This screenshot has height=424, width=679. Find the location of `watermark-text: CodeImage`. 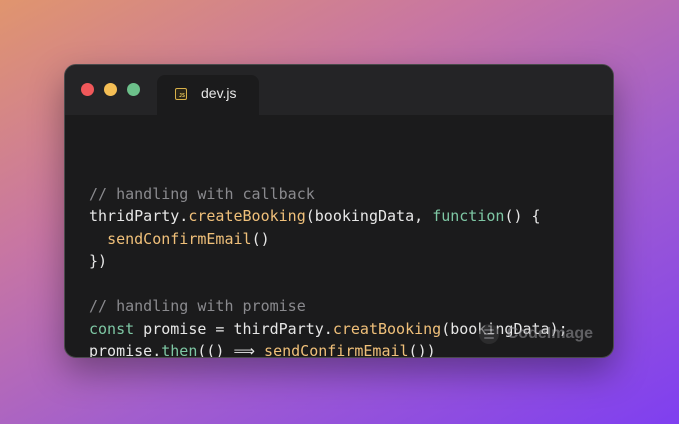

watermark-text: CodeImage is located at coordinates (549, 333).